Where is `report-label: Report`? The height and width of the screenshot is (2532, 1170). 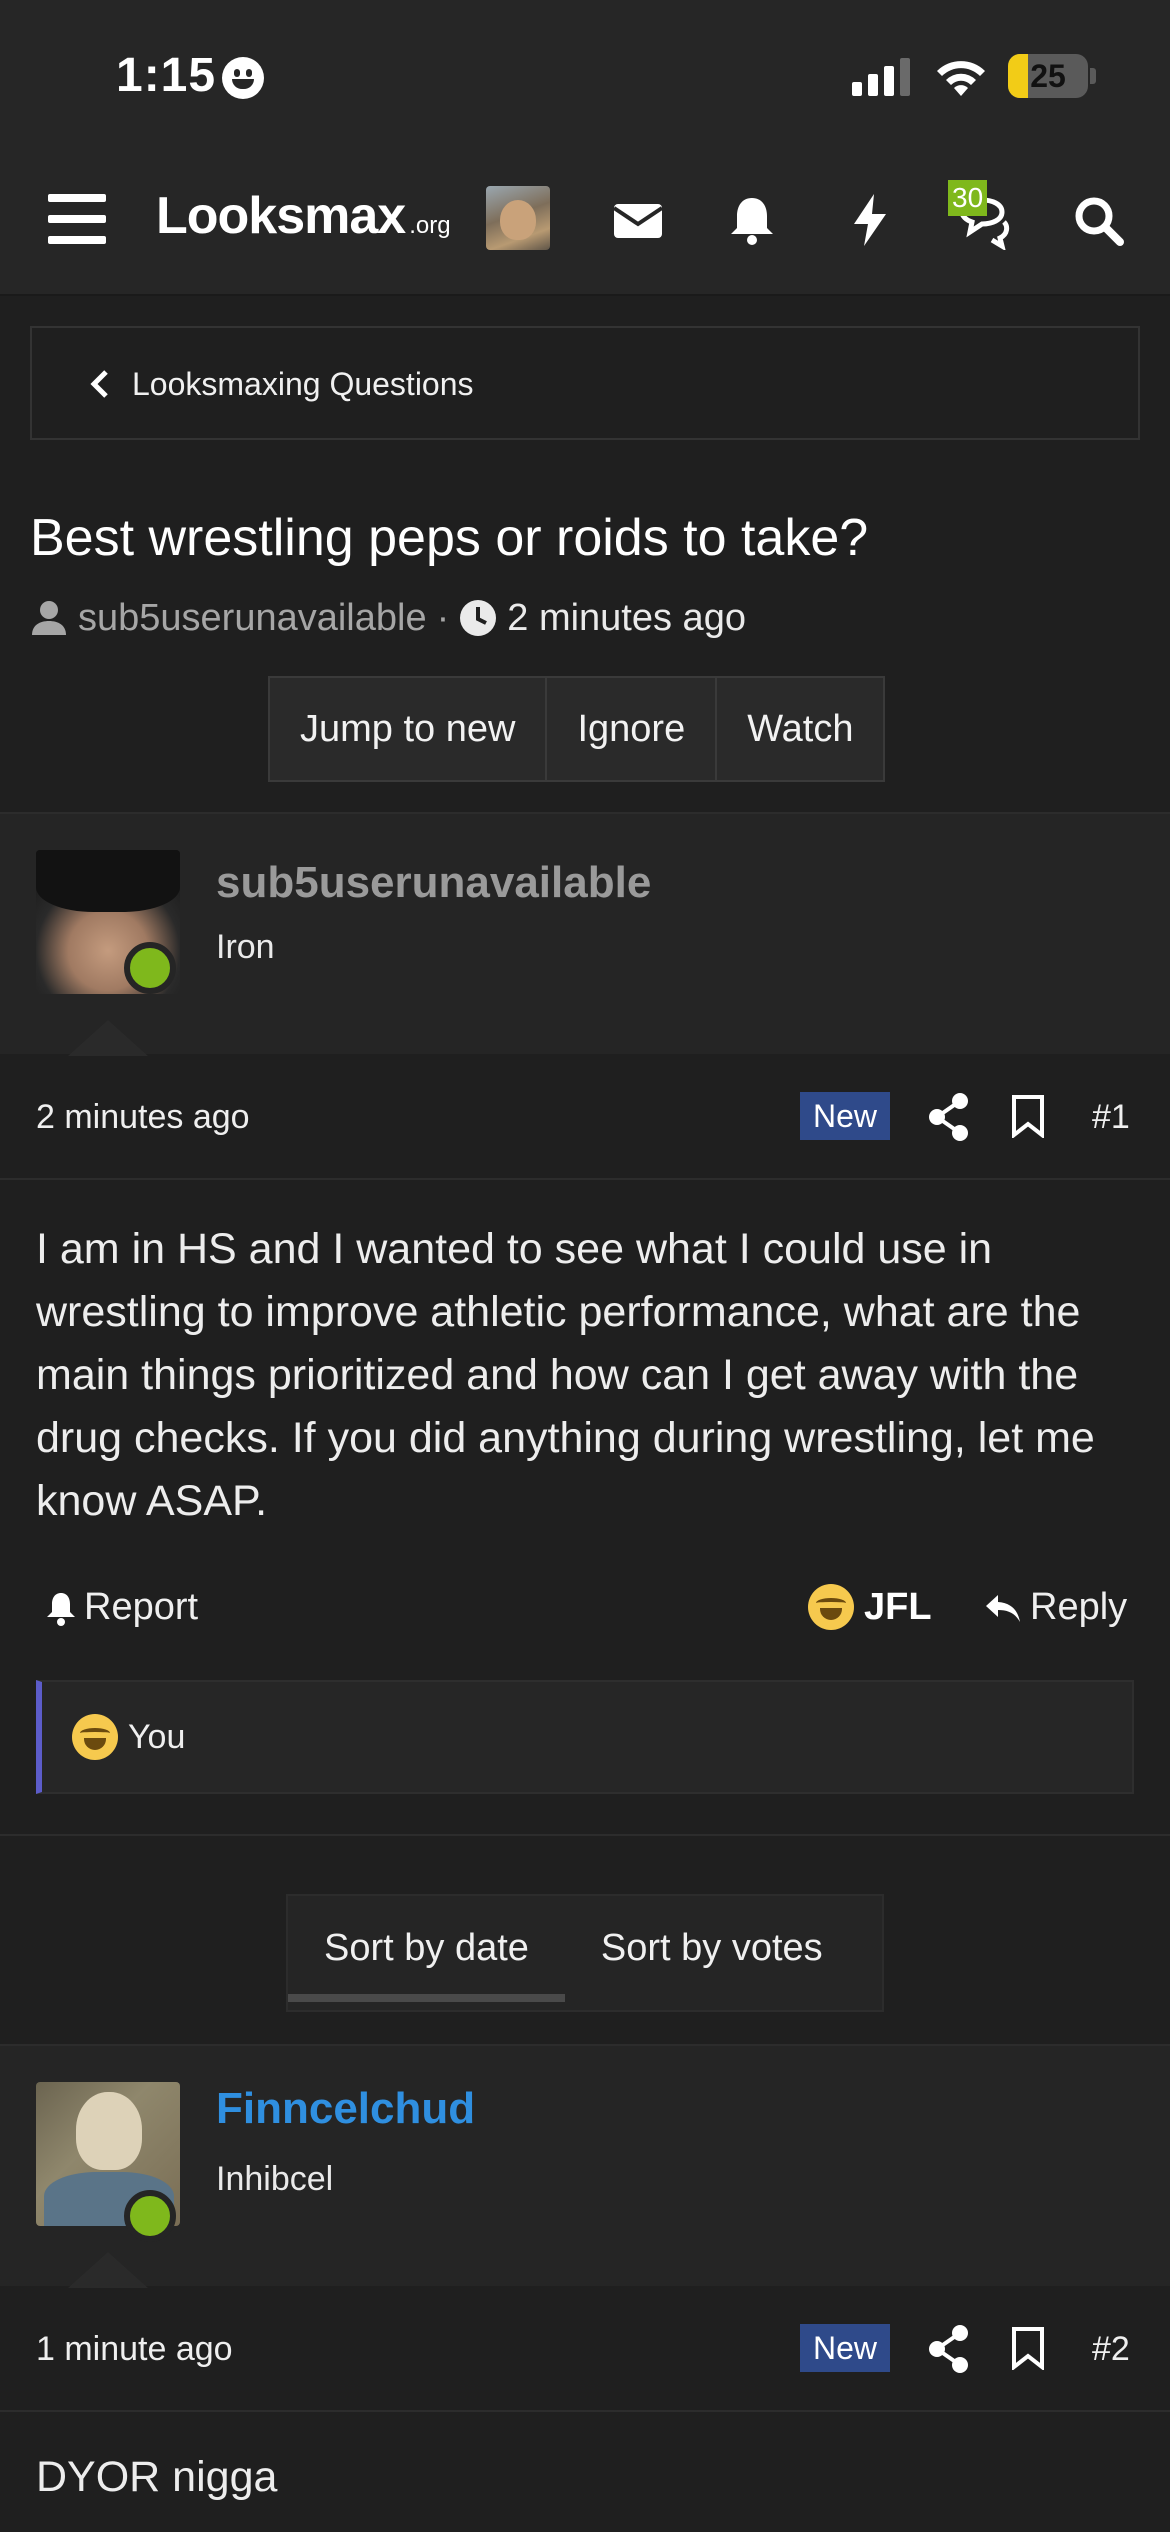
report-label: Report is located at coordinates (141, 1607).